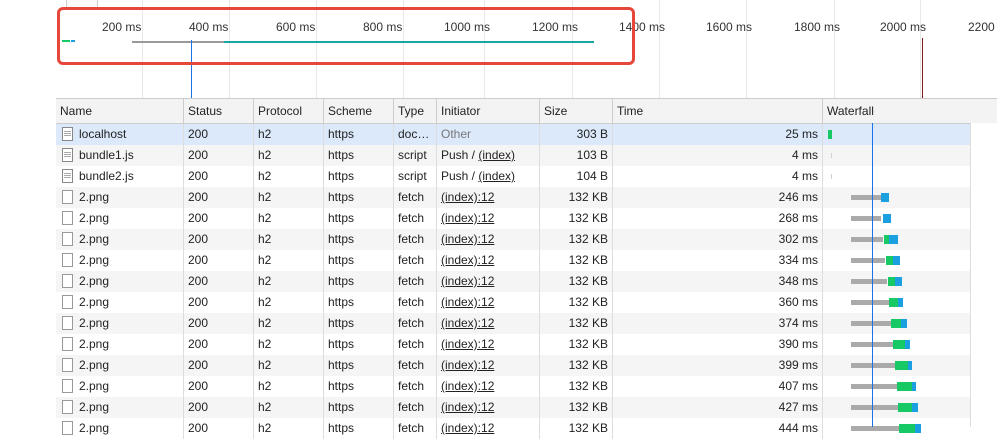  What do you see at coordinates (119, 155) in the screenshot?
I see `cell-name: bundle1.js` at bounding box center [119, 155].